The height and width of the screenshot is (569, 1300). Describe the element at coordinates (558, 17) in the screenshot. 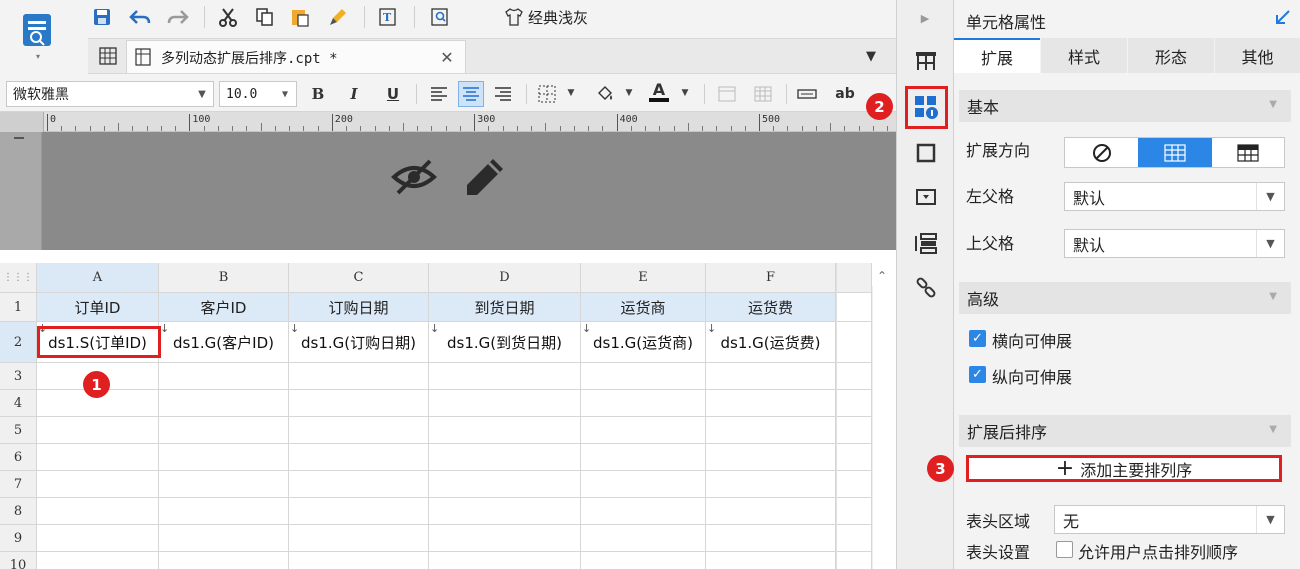

I see `theme-label: 经典浅灰` at that location.